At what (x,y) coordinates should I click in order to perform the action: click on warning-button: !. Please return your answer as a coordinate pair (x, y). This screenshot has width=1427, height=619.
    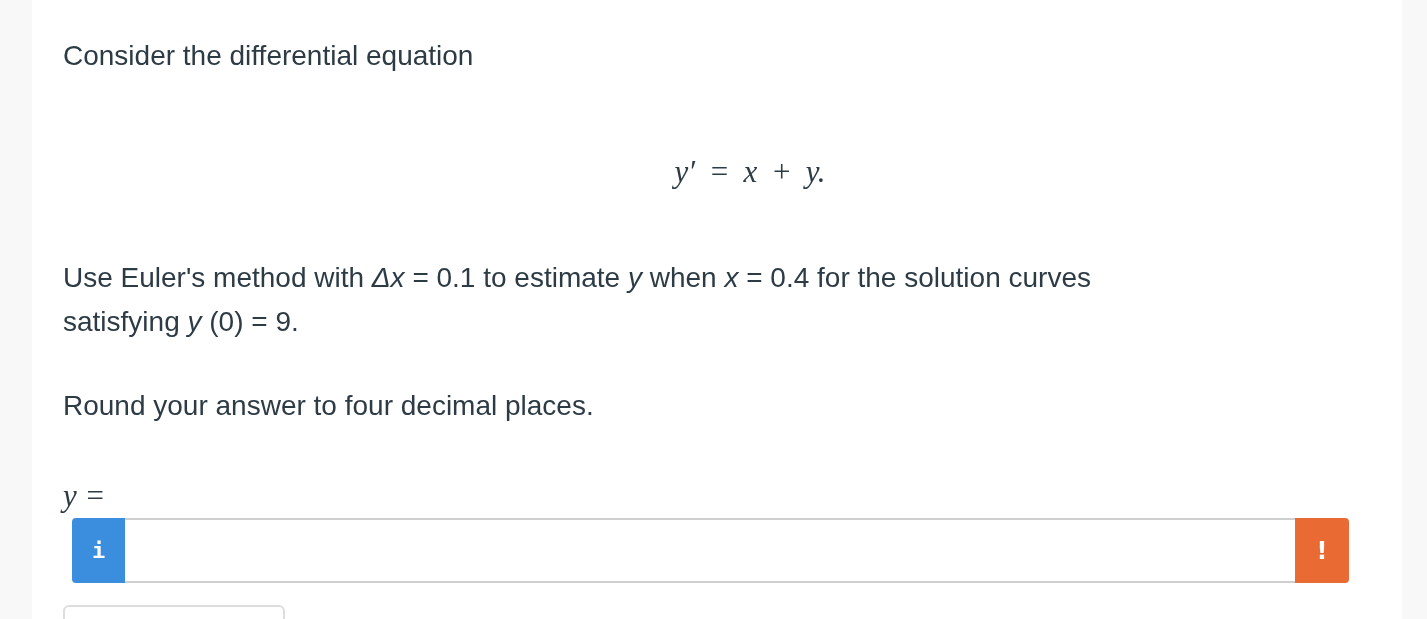
    Looking at the image, I should click on (1322, 550).